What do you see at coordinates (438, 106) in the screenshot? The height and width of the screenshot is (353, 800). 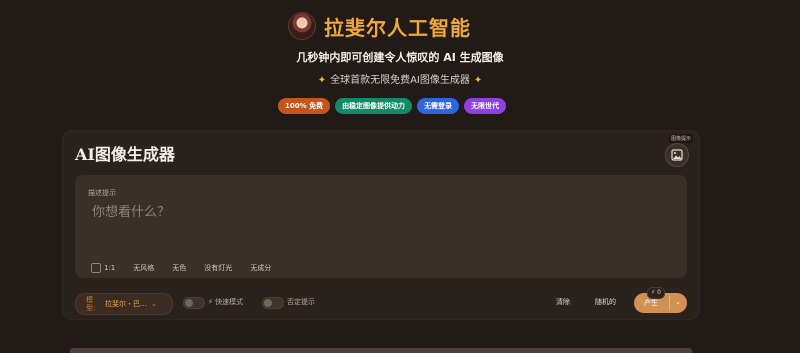 I see `badge-no-login: 无需登录` at bounding box center [438, 106].